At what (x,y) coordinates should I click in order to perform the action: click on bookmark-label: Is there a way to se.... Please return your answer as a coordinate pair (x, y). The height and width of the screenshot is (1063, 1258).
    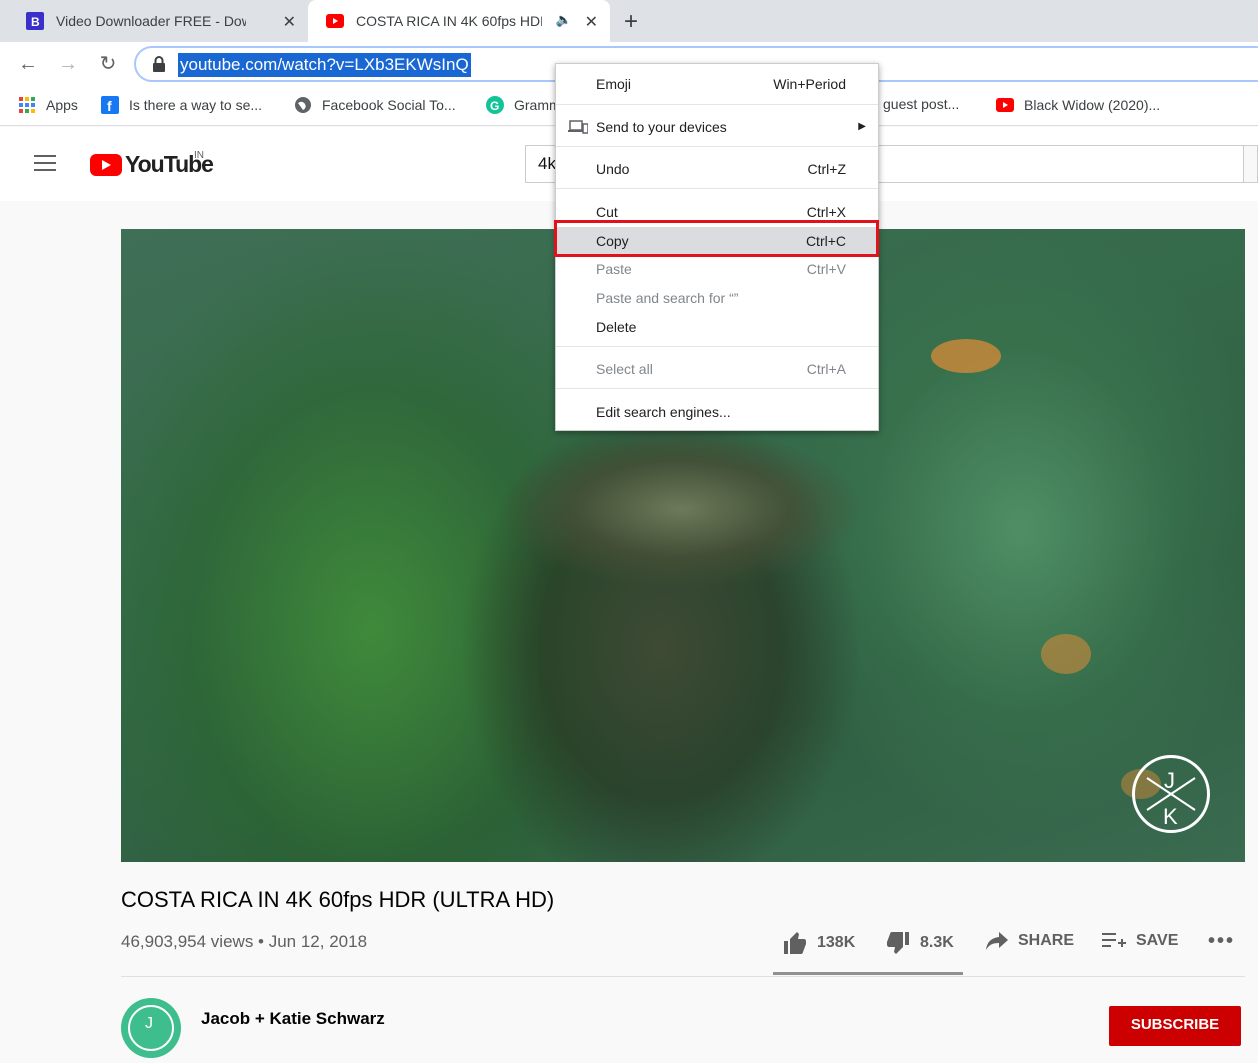
    Looking at the image, I should click on (196, 105).